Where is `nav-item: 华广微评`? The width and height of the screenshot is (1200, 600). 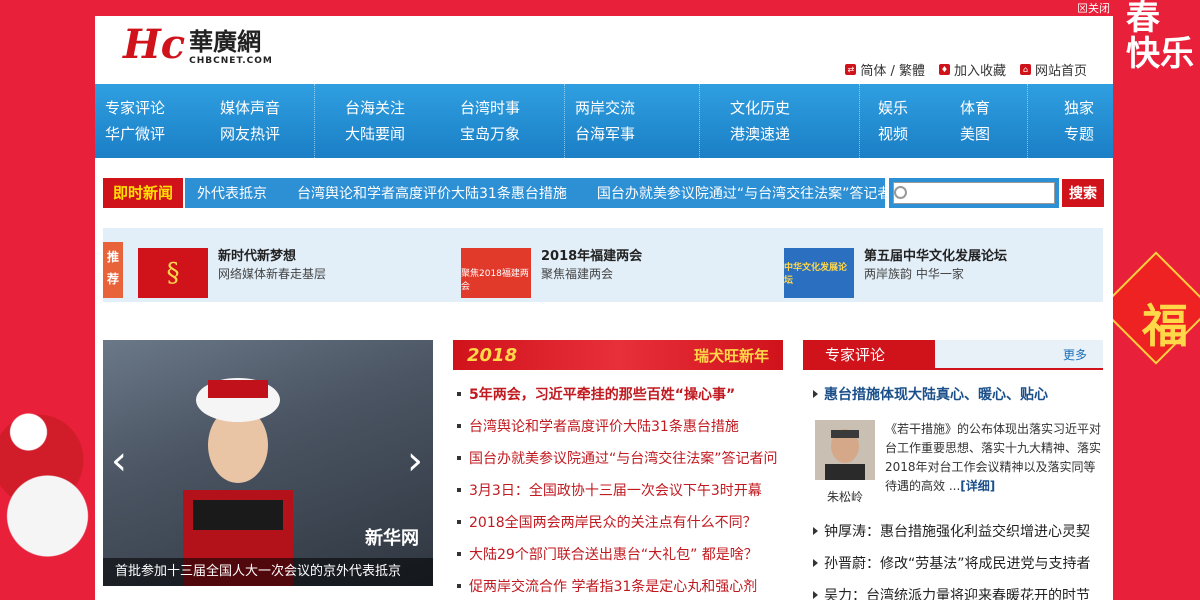
nav-item: 华广微评 is located at coordinates (162, 134).